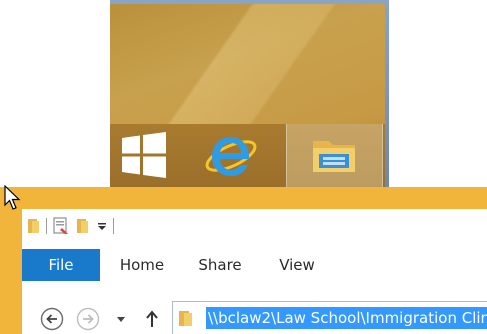 This screenshot has width=487, height=334. I want to click on address-bar: \\bclaw2\Law School\Immigration Clinic, so click(329, 317).